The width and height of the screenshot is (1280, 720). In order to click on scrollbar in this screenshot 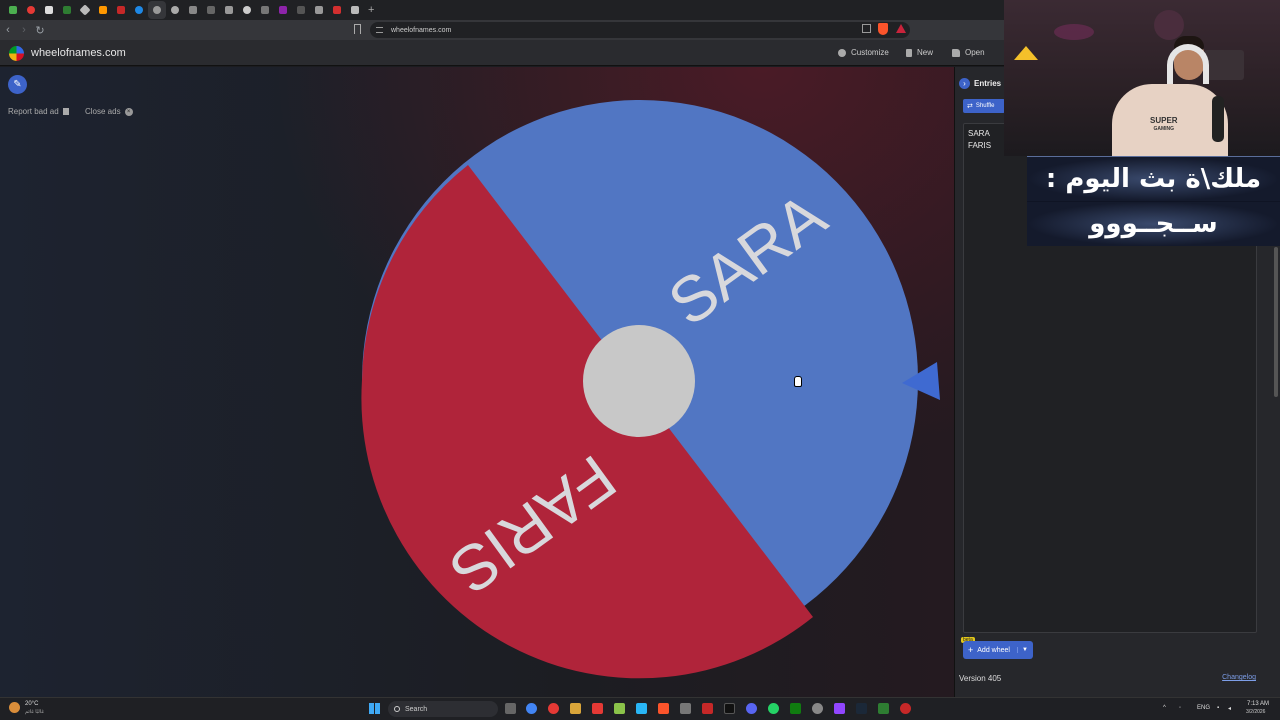, I will do `click(1276, 322)`.